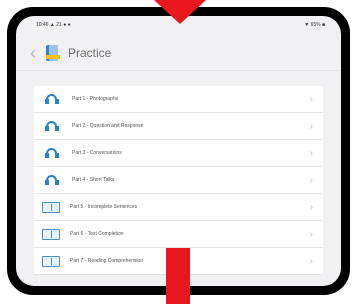 The image size is (361, 304). Describe the element at coordinates (97, 153) in the screenshot. I see `list-item-label: Part 3 - Conversations` at that location.